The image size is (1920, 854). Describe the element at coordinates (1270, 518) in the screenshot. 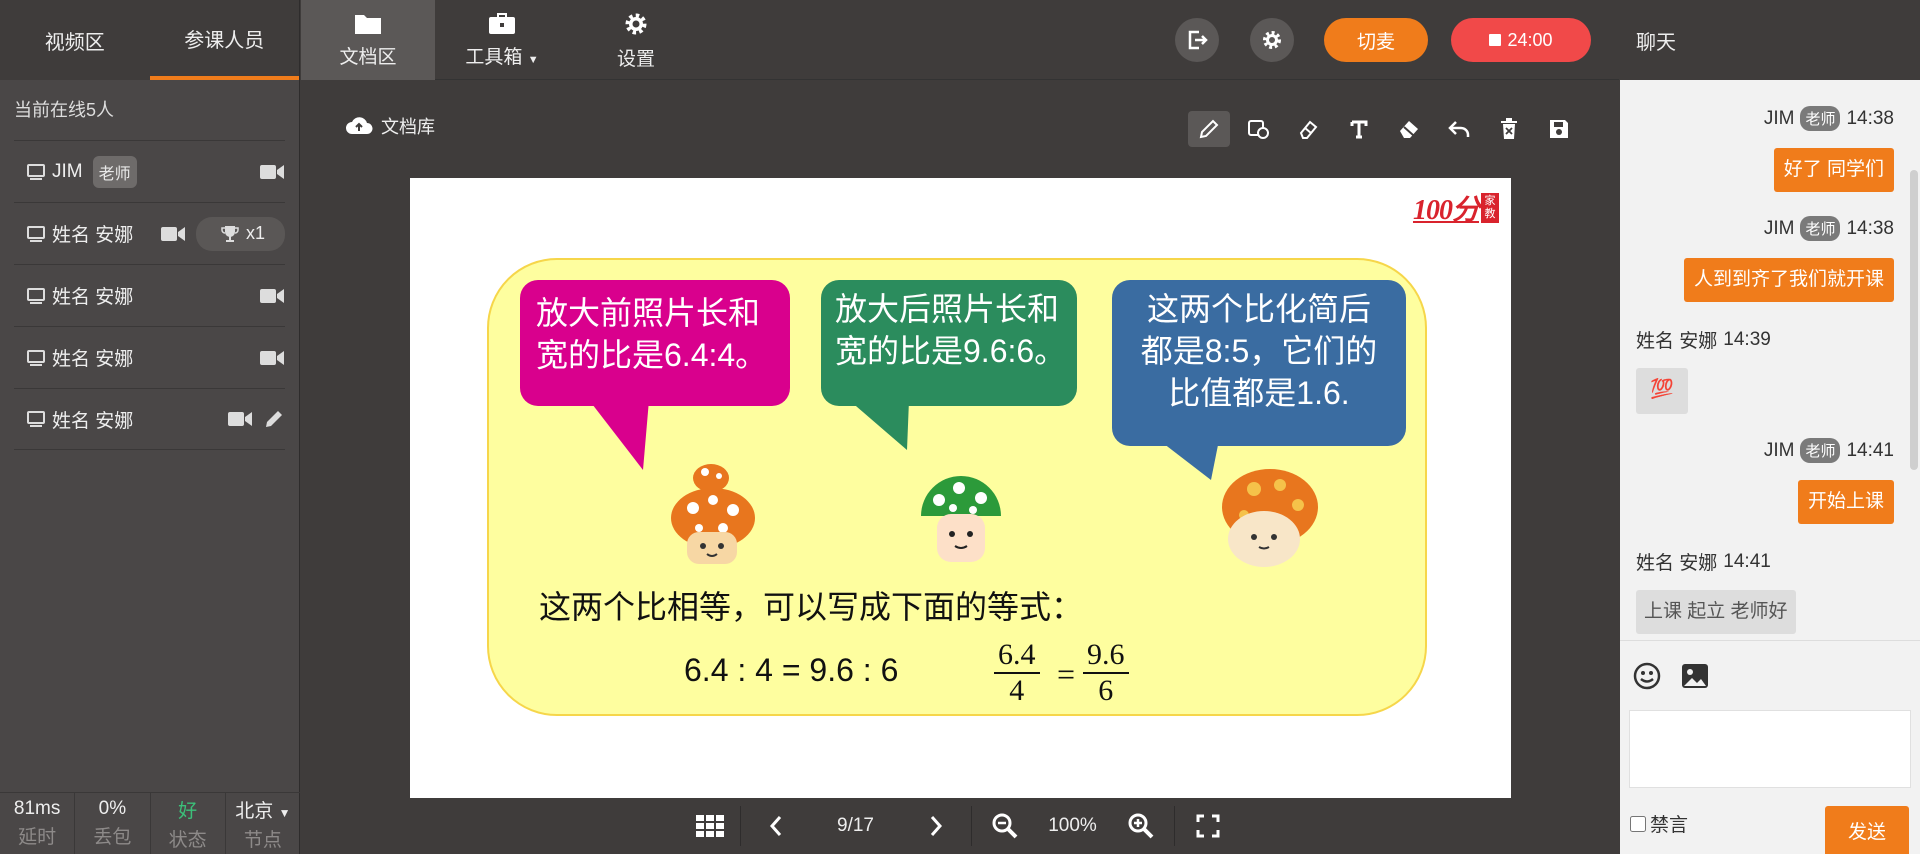

I see `orange-cap-mushroom-image` at that location.